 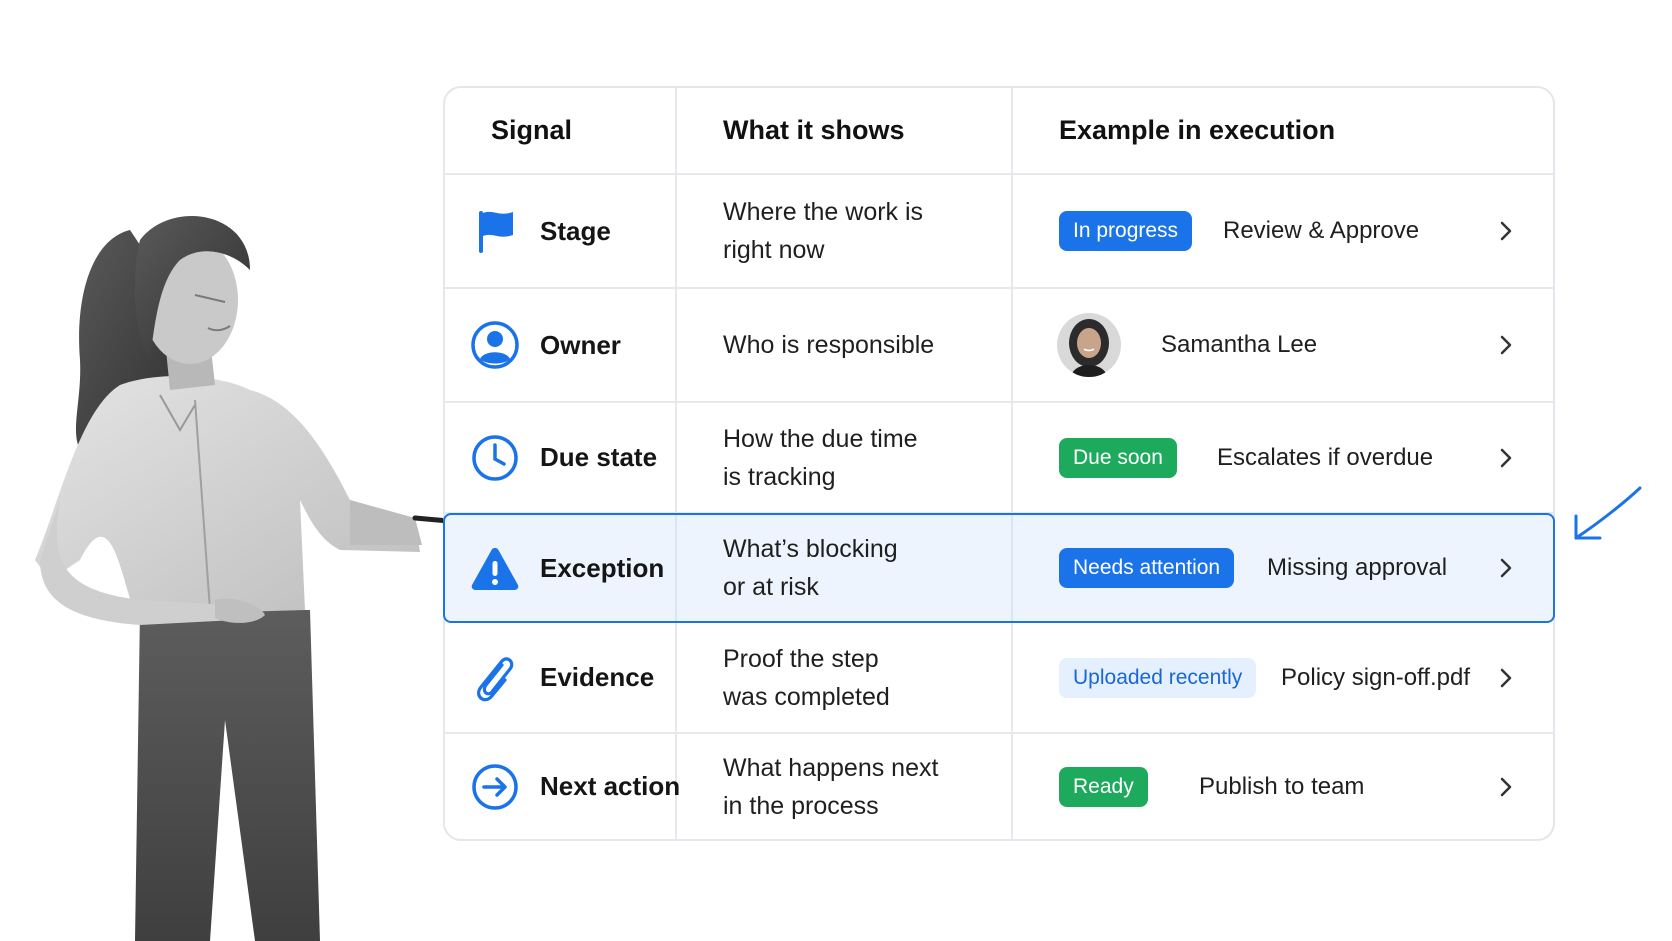 I want to click on shows-text: How the due time is tracking, so click(x=820, y=457).